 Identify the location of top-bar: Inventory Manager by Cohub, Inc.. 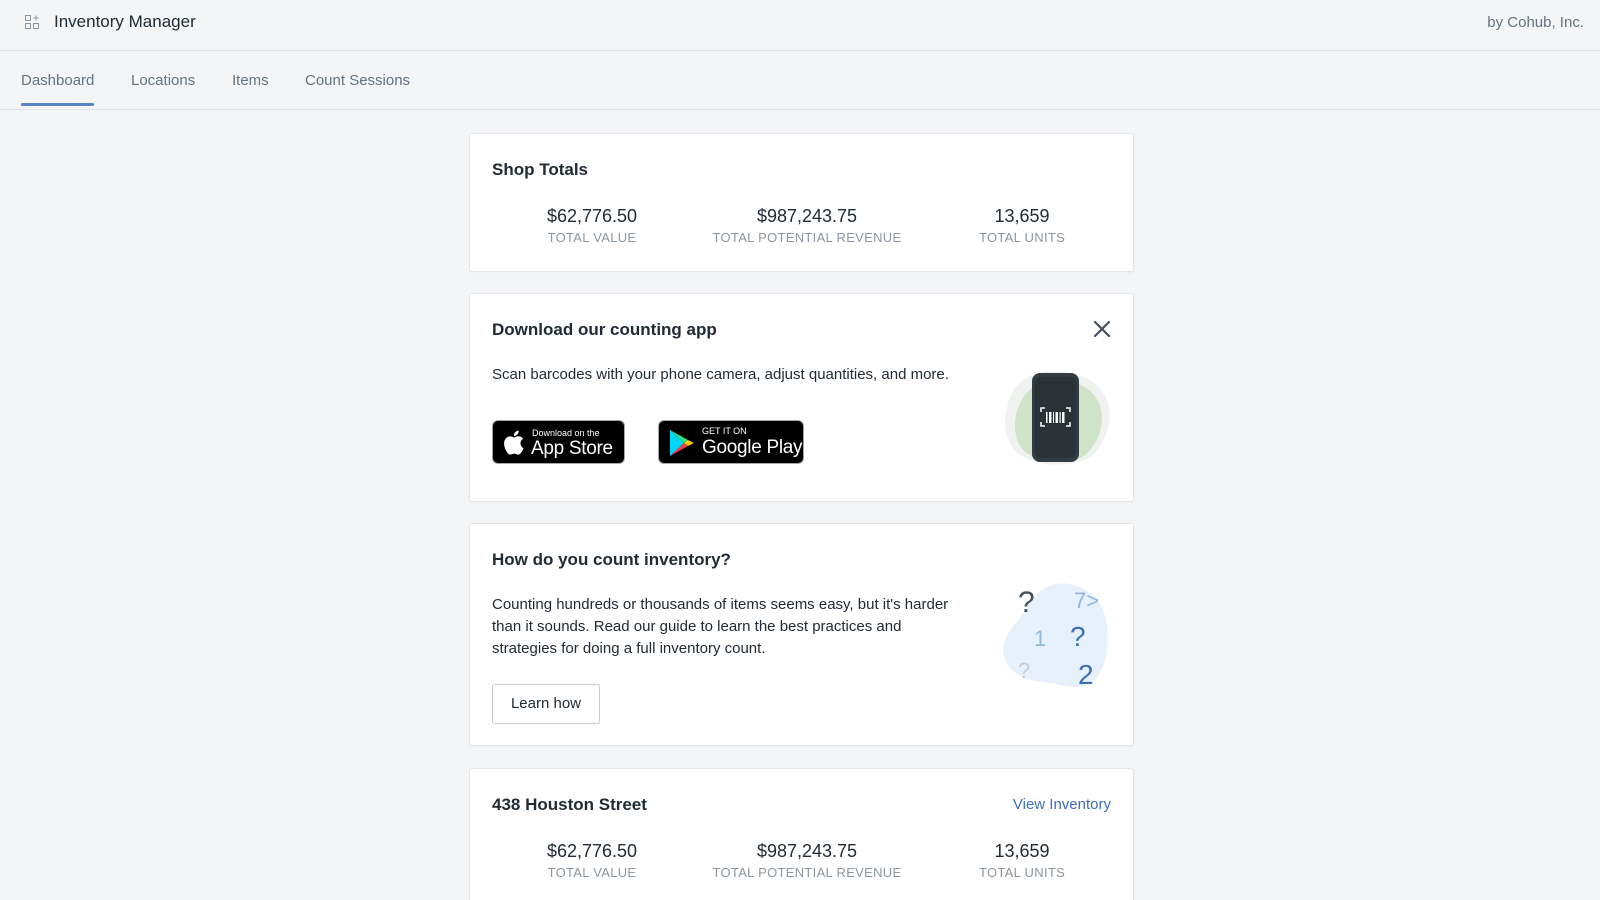
(800, 25).